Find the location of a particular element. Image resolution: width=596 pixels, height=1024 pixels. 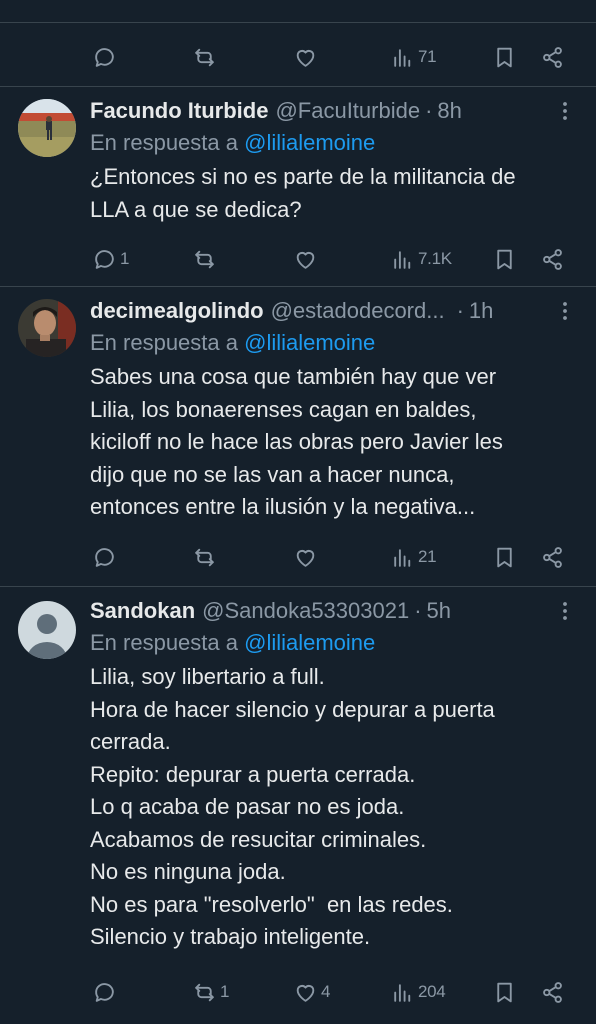

tweet-header: decimealgolindo @estadodecord... · 1h is located at coordinates (335, 311).